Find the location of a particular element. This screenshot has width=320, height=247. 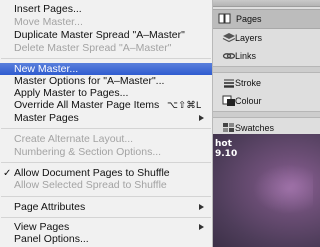

pages-icon is located at coordinates (224, 18).